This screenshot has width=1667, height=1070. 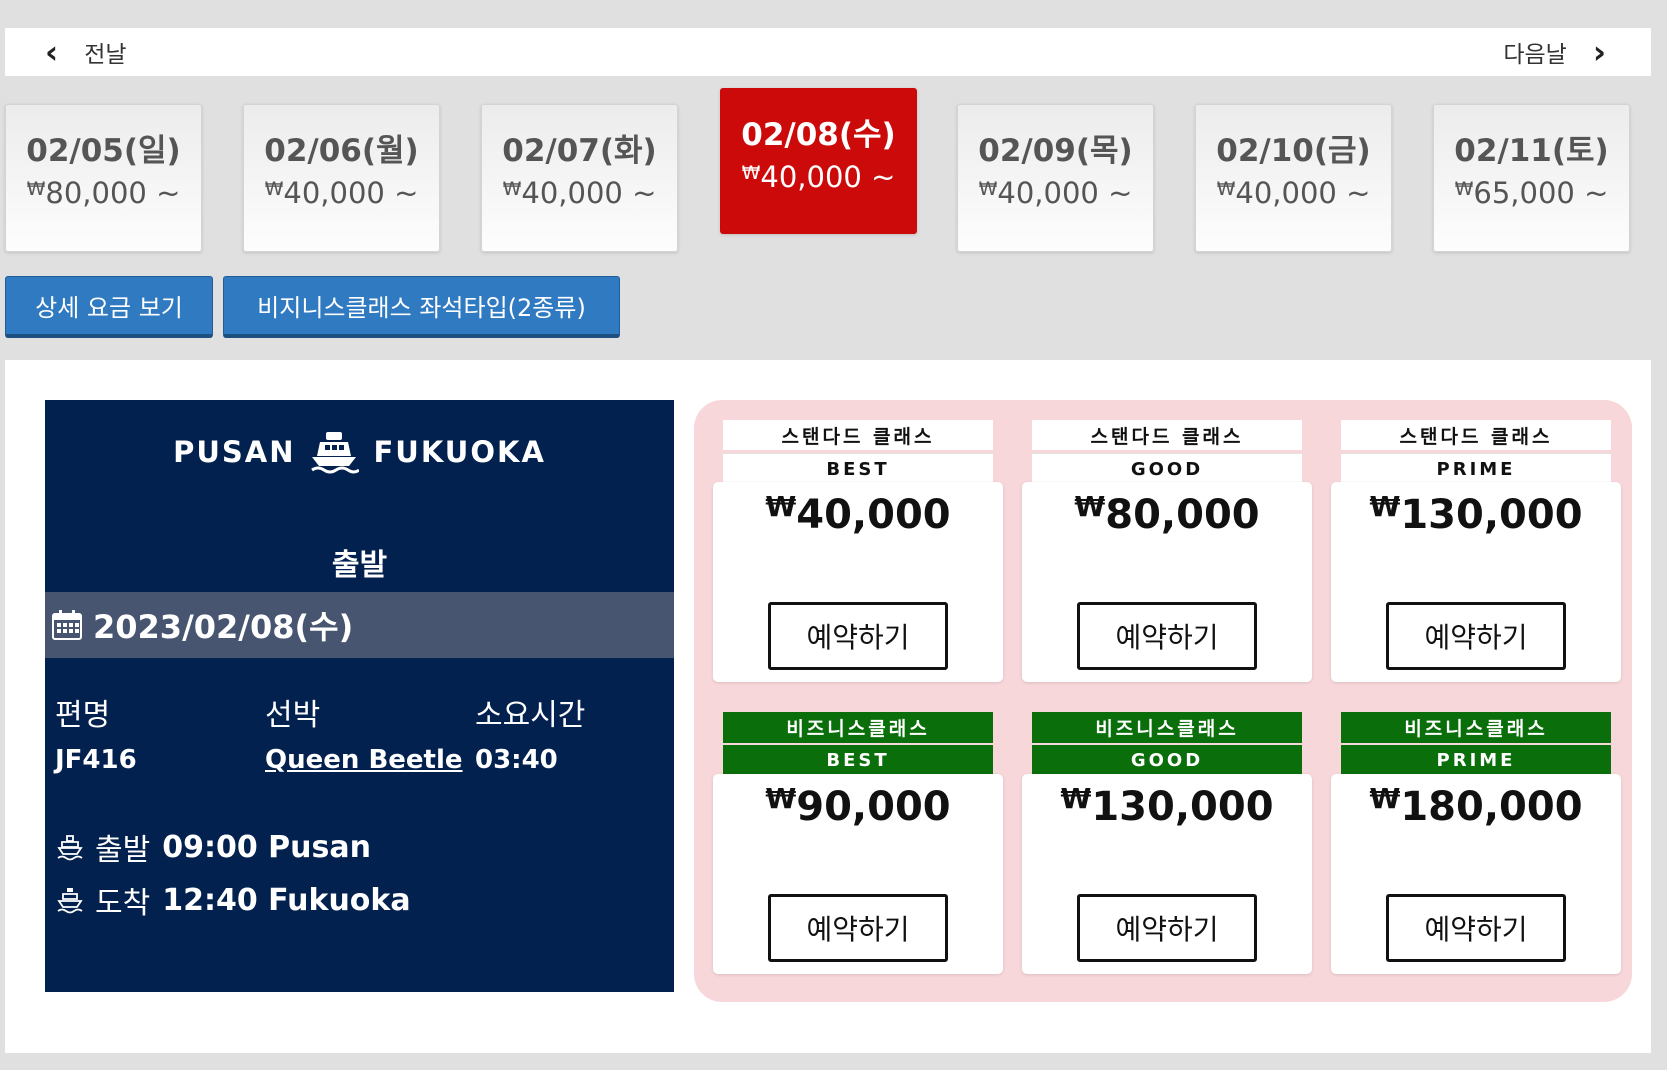 I want to click on fare-card: ₩180,000 예약하기, so click(x=1476, y=874).